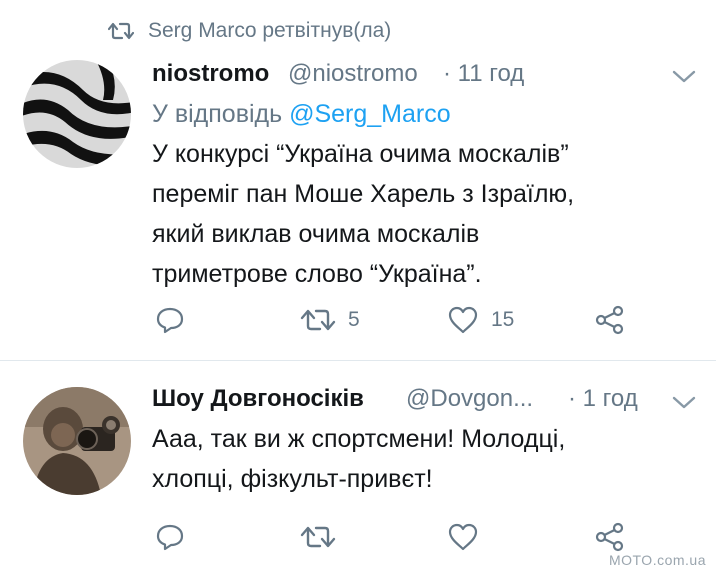 The width and height of the screenshot is (716, 574). I want to click on retweet-button: 5, so click(330, 320).